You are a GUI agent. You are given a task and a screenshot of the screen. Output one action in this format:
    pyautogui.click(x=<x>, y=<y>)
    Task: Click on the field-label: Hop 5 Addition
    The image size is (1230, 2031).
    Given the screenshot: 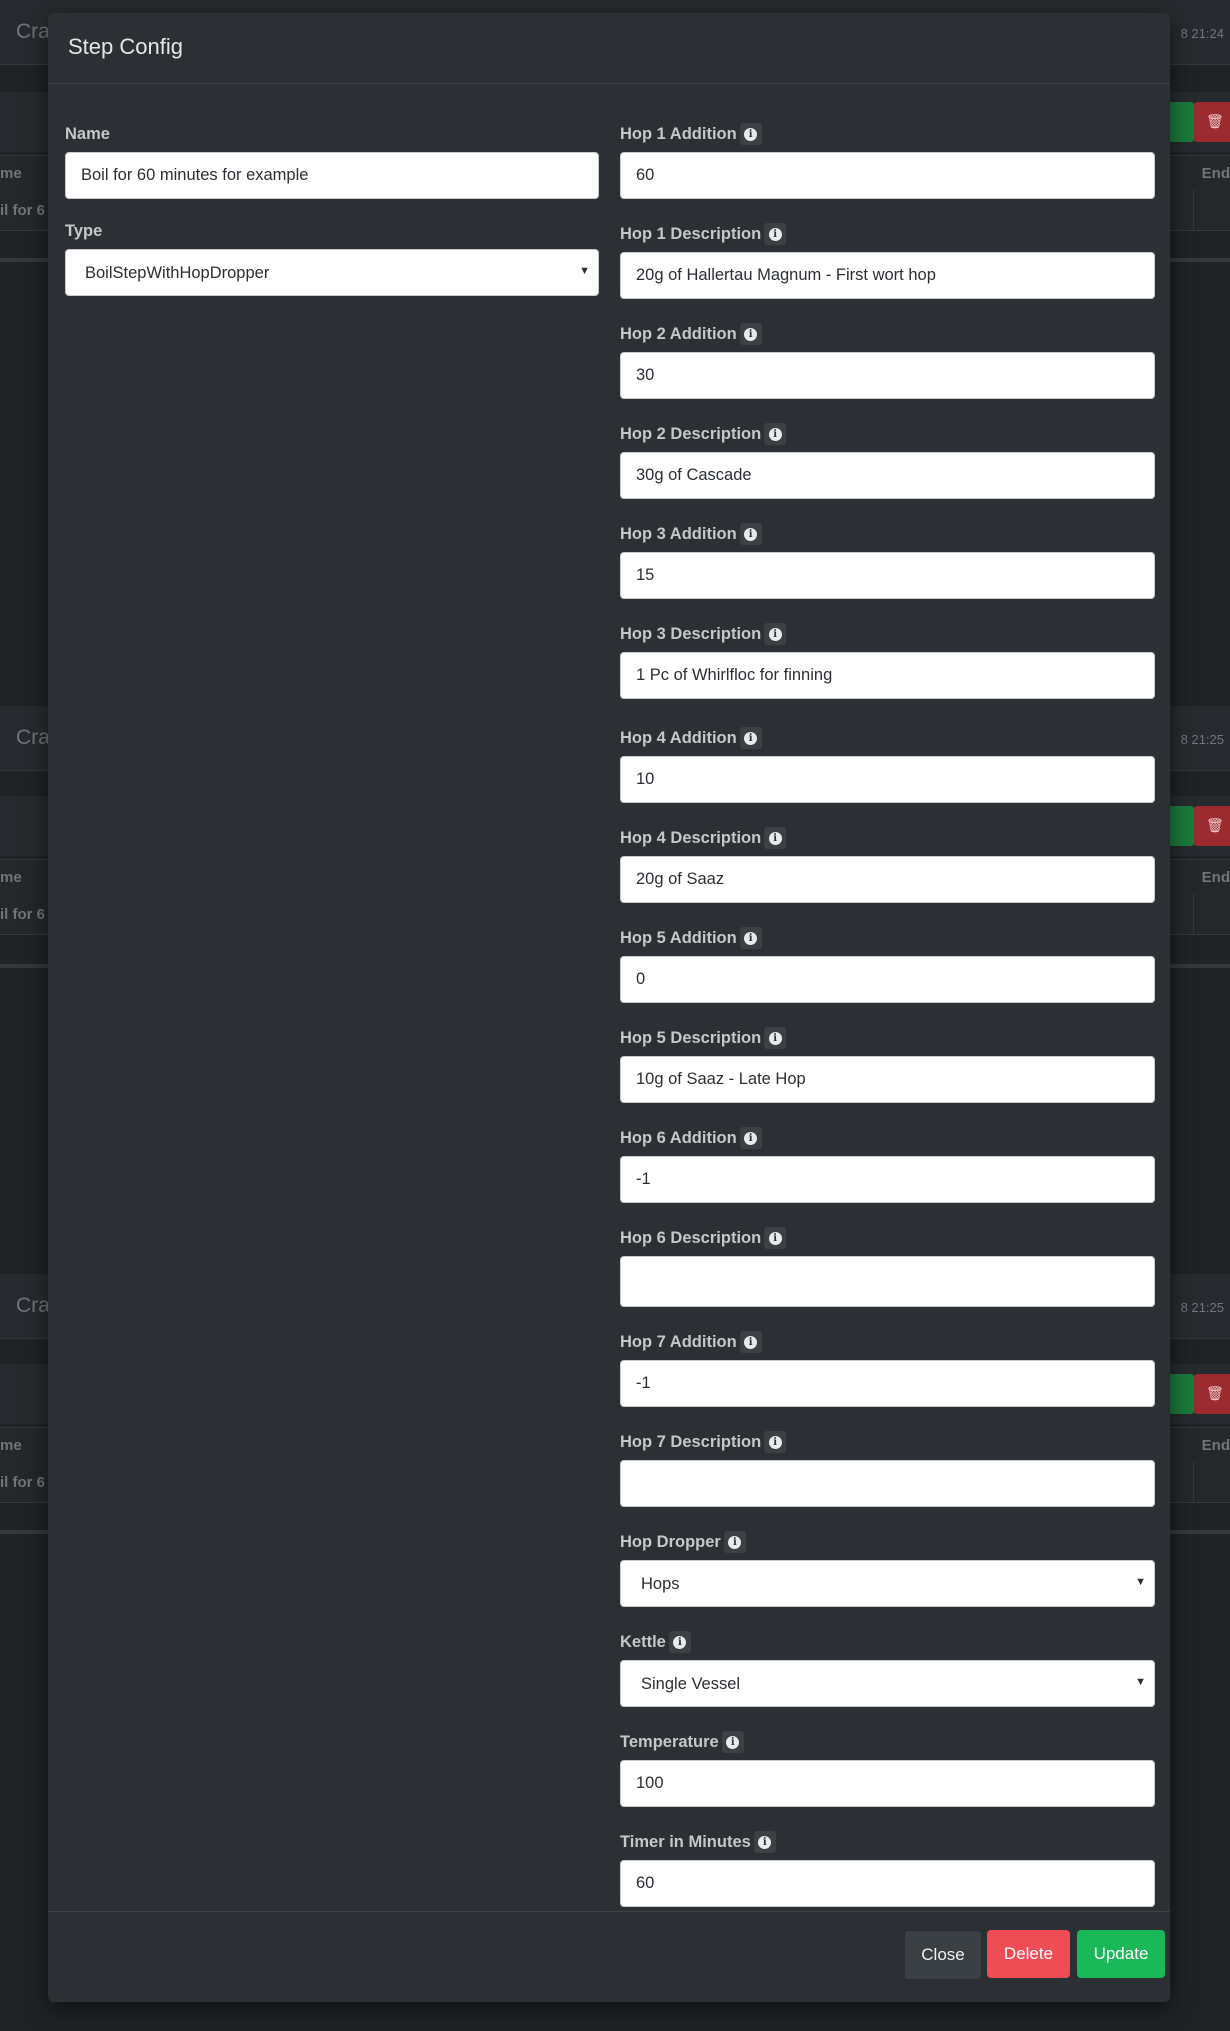 What is the action you would take?
    pyautogui.click(x=678, y=937)
    